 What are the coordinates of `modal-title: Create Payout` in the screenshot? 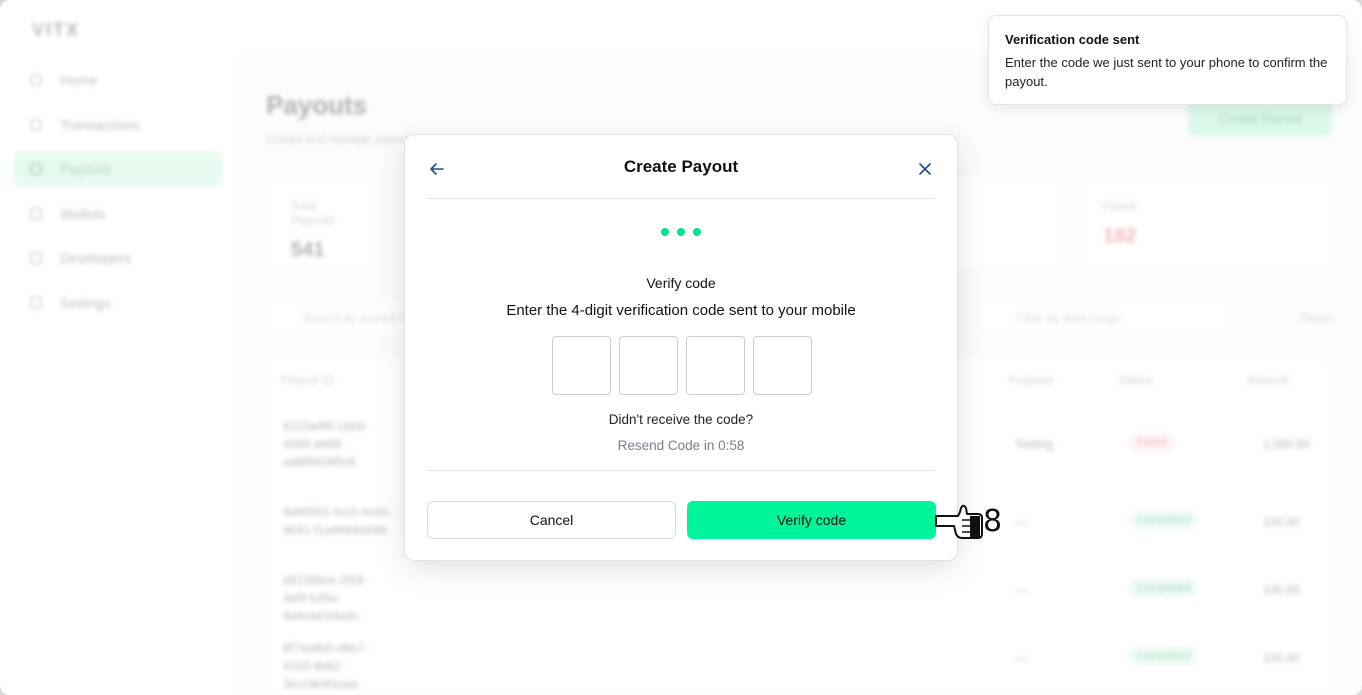 It's located at (681, 166).